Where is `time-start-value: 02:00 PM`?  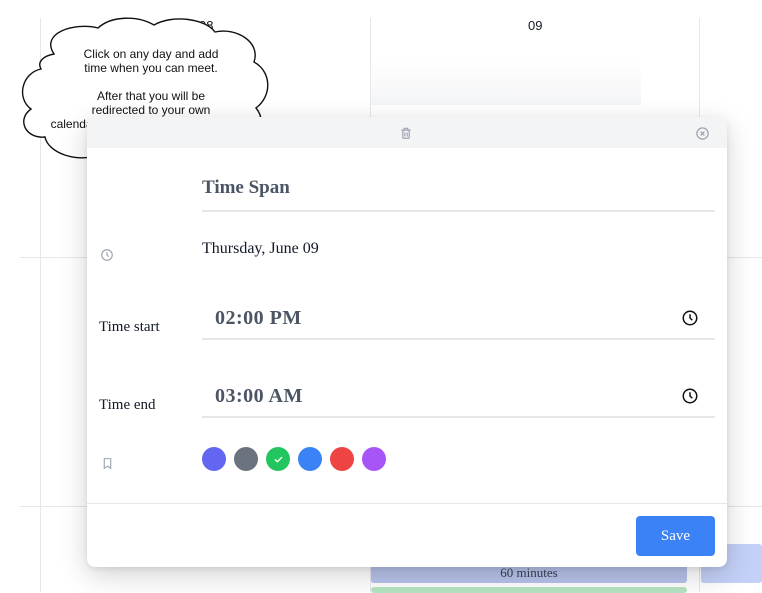 time-start-value: 02:00 PM is located at coordinates (258, 318).